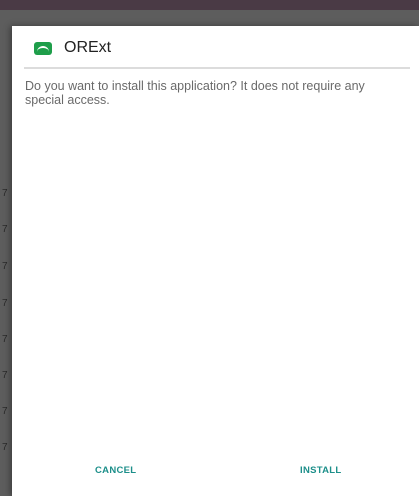 Image resolution: width=419 pixels, height=496 pixels. I want to click on cancel-button: CANCEL, so click(115, 470).